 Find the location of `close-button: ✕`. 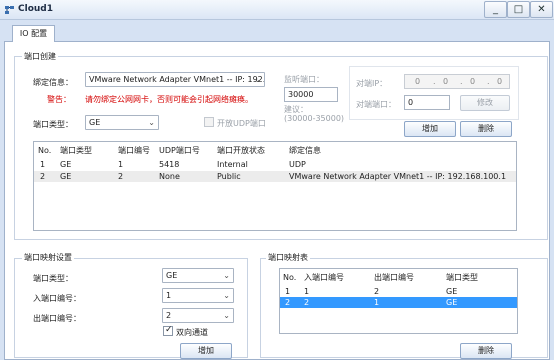

close-button: ✕ is located at coordinates (541, 9).